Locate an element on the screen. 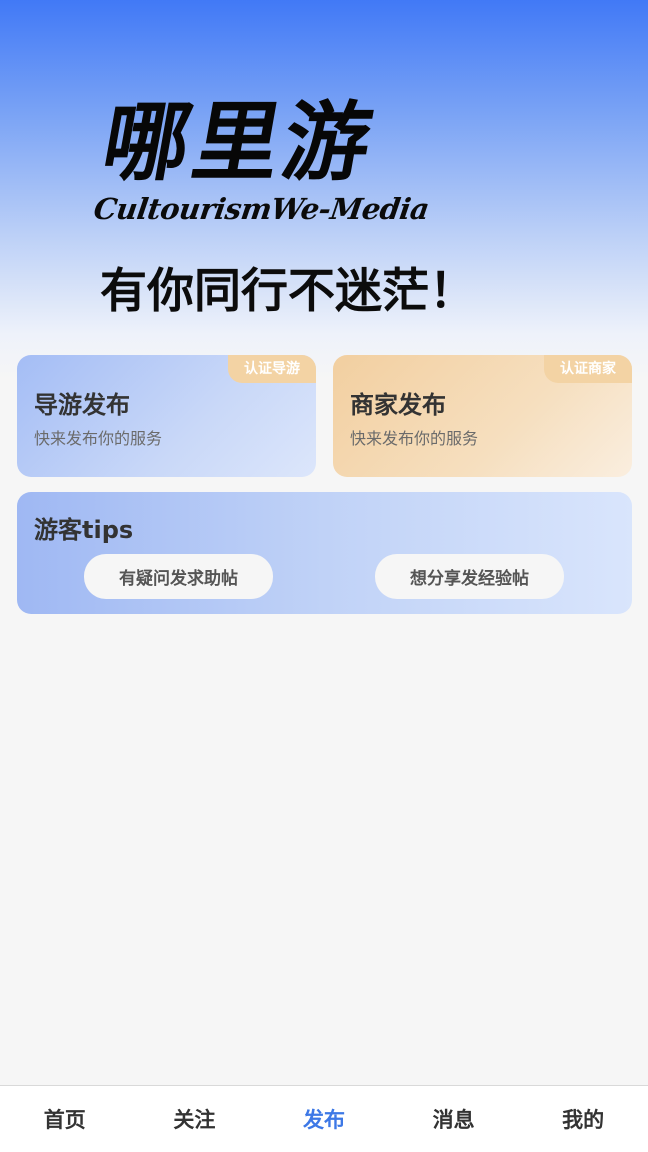 The width and height of the screenshot is (648, 1152). certified-merchant-badge: 认证商家 is located at coordinates (588, 369).